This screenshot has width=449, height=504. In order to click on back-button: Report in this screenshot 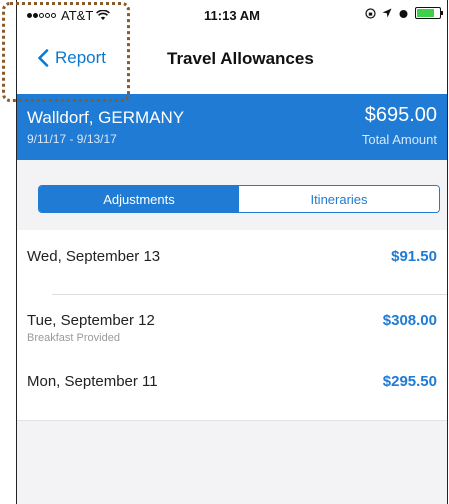, I will do `click(71, 58)`.